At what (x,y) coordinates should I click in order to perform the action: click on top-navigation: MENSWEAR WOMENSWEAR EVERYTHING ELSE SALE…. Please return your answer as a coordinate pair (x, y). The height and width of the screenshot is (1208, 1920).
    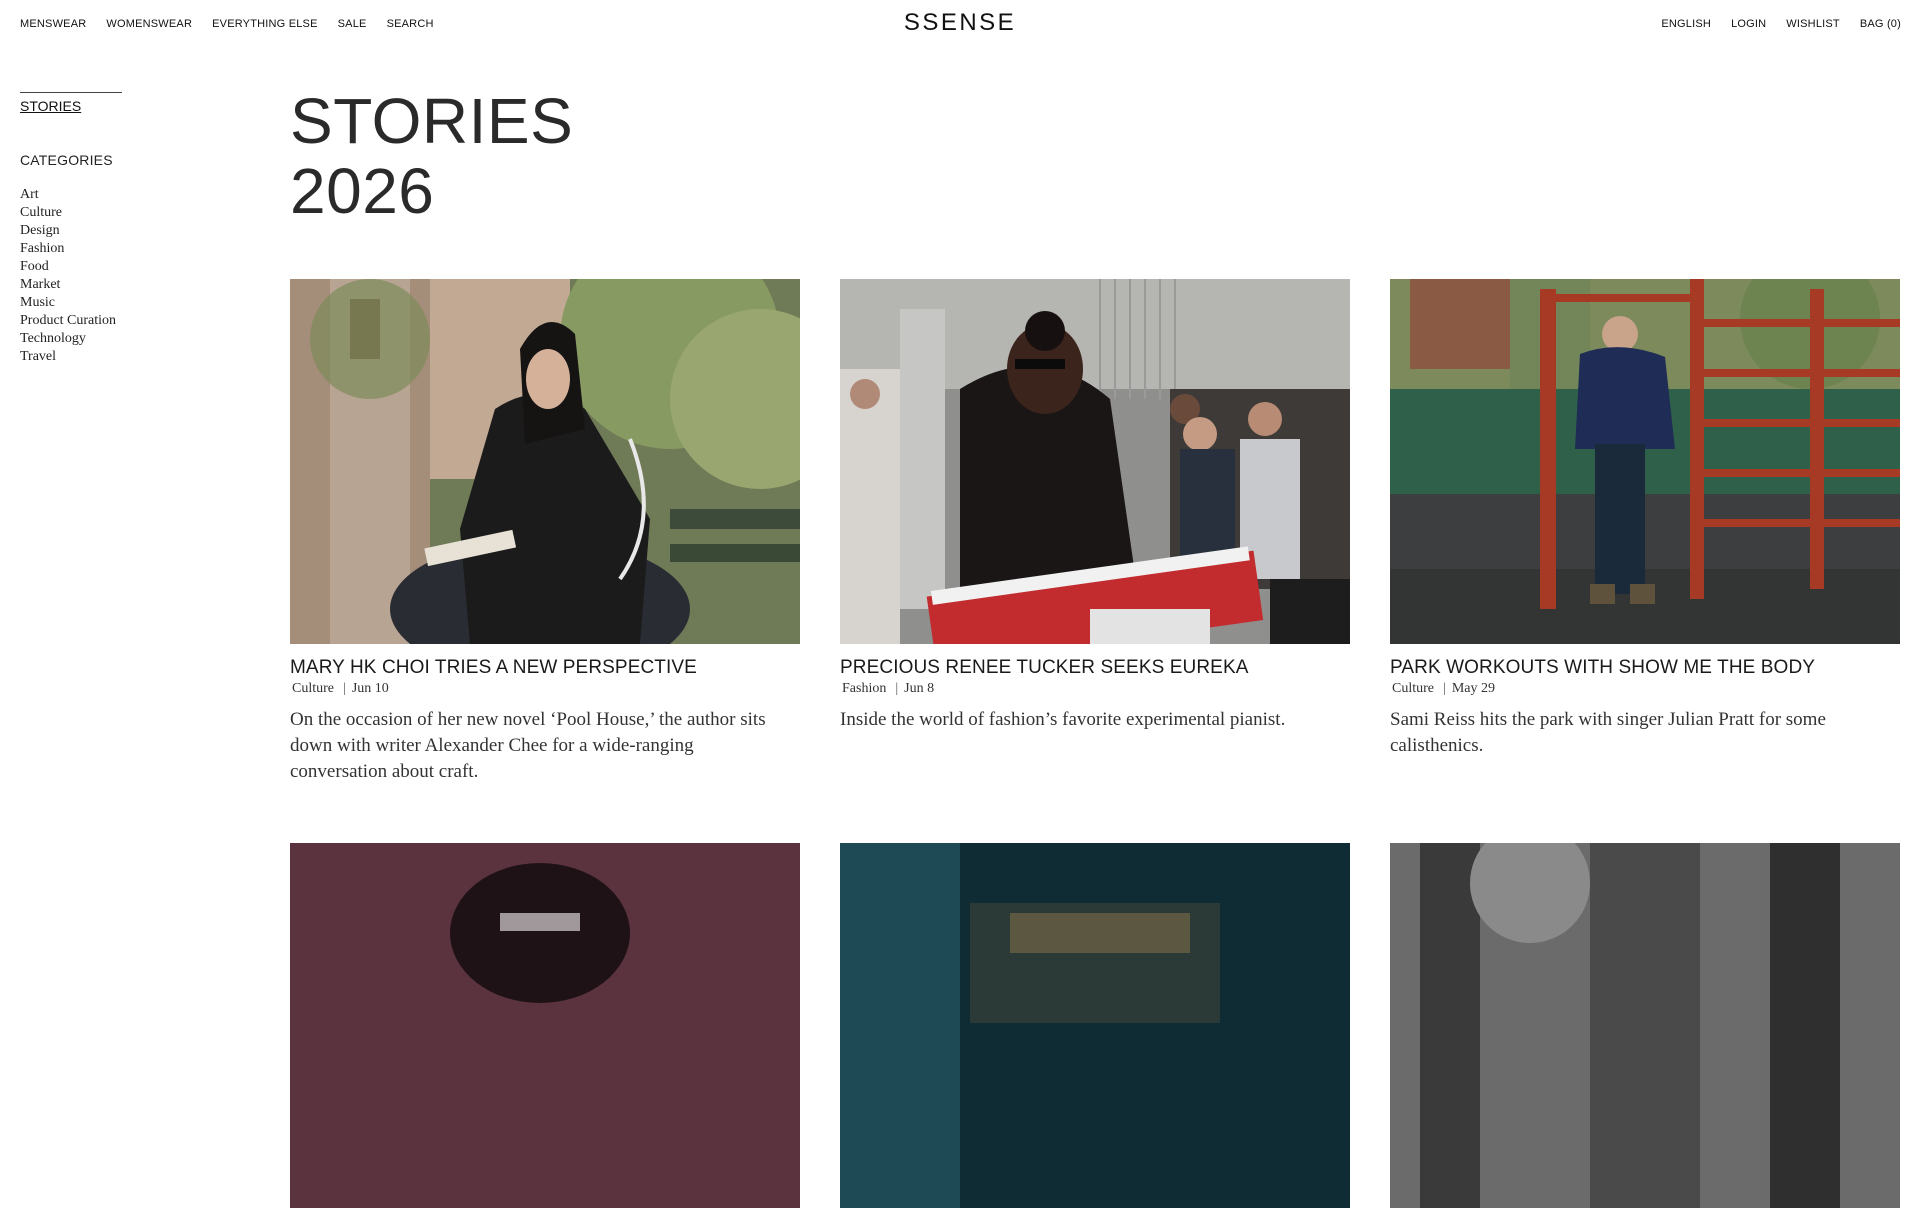
    Looking at the image, I should click on (960, 25).